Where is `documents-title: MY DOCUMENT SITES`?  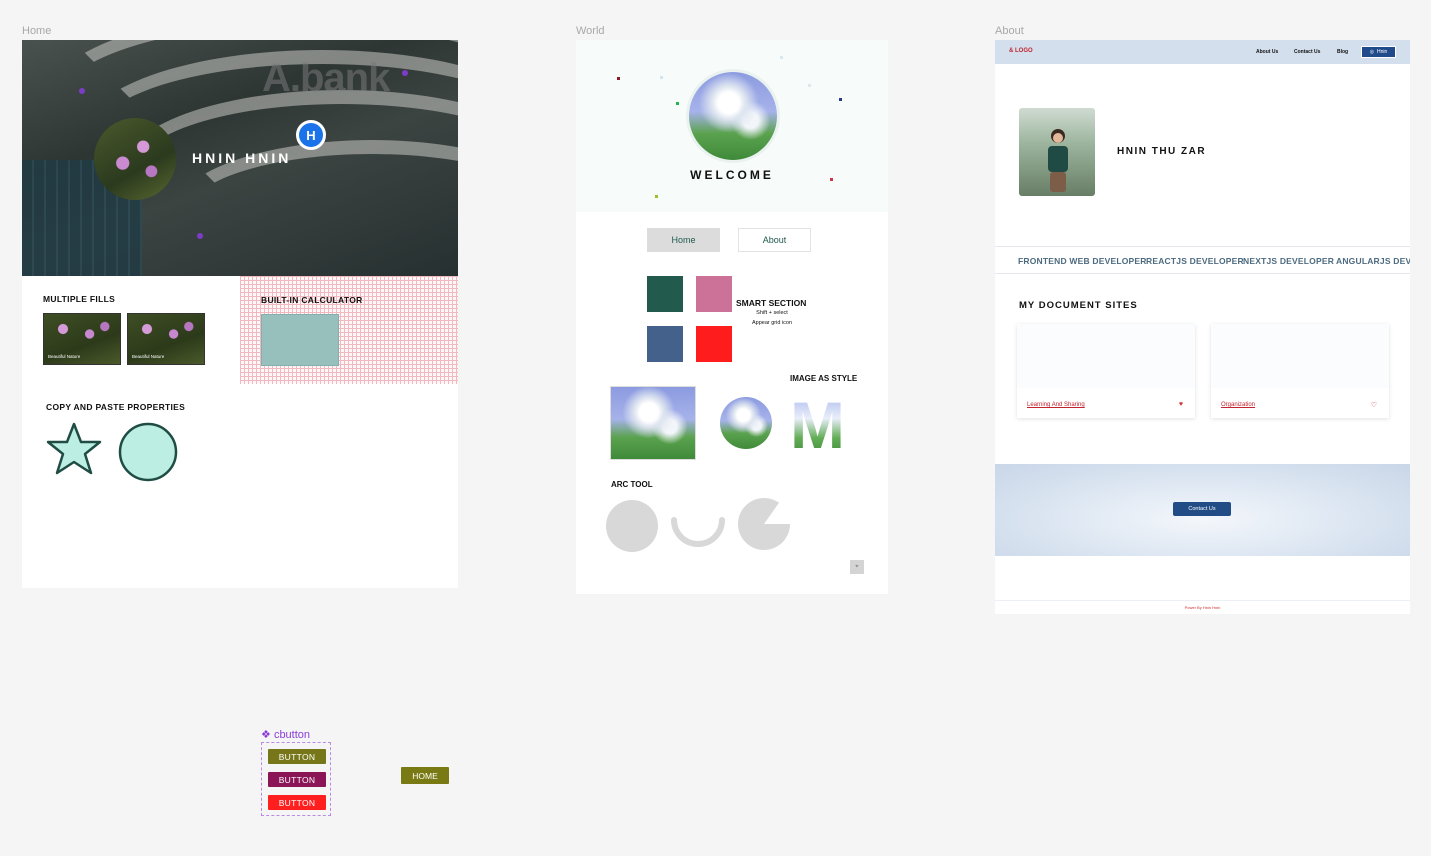 documents-title: MY DOCUMENT SITES is located at coordinates (1078, 305).